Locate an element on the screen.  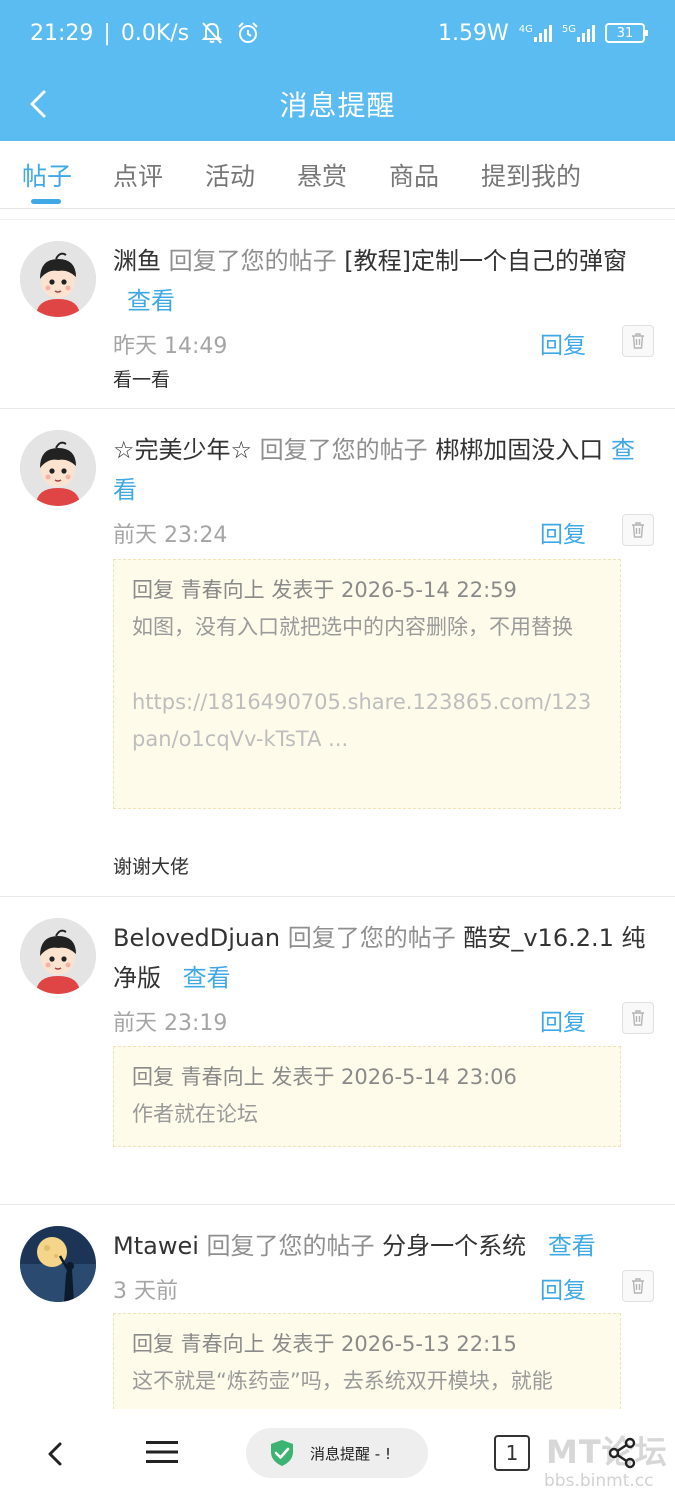
app-bar: 21:29 | 0.0K/s 1.59W 4G 5G 31 消息提醒 is located at coordinates (337, 70).